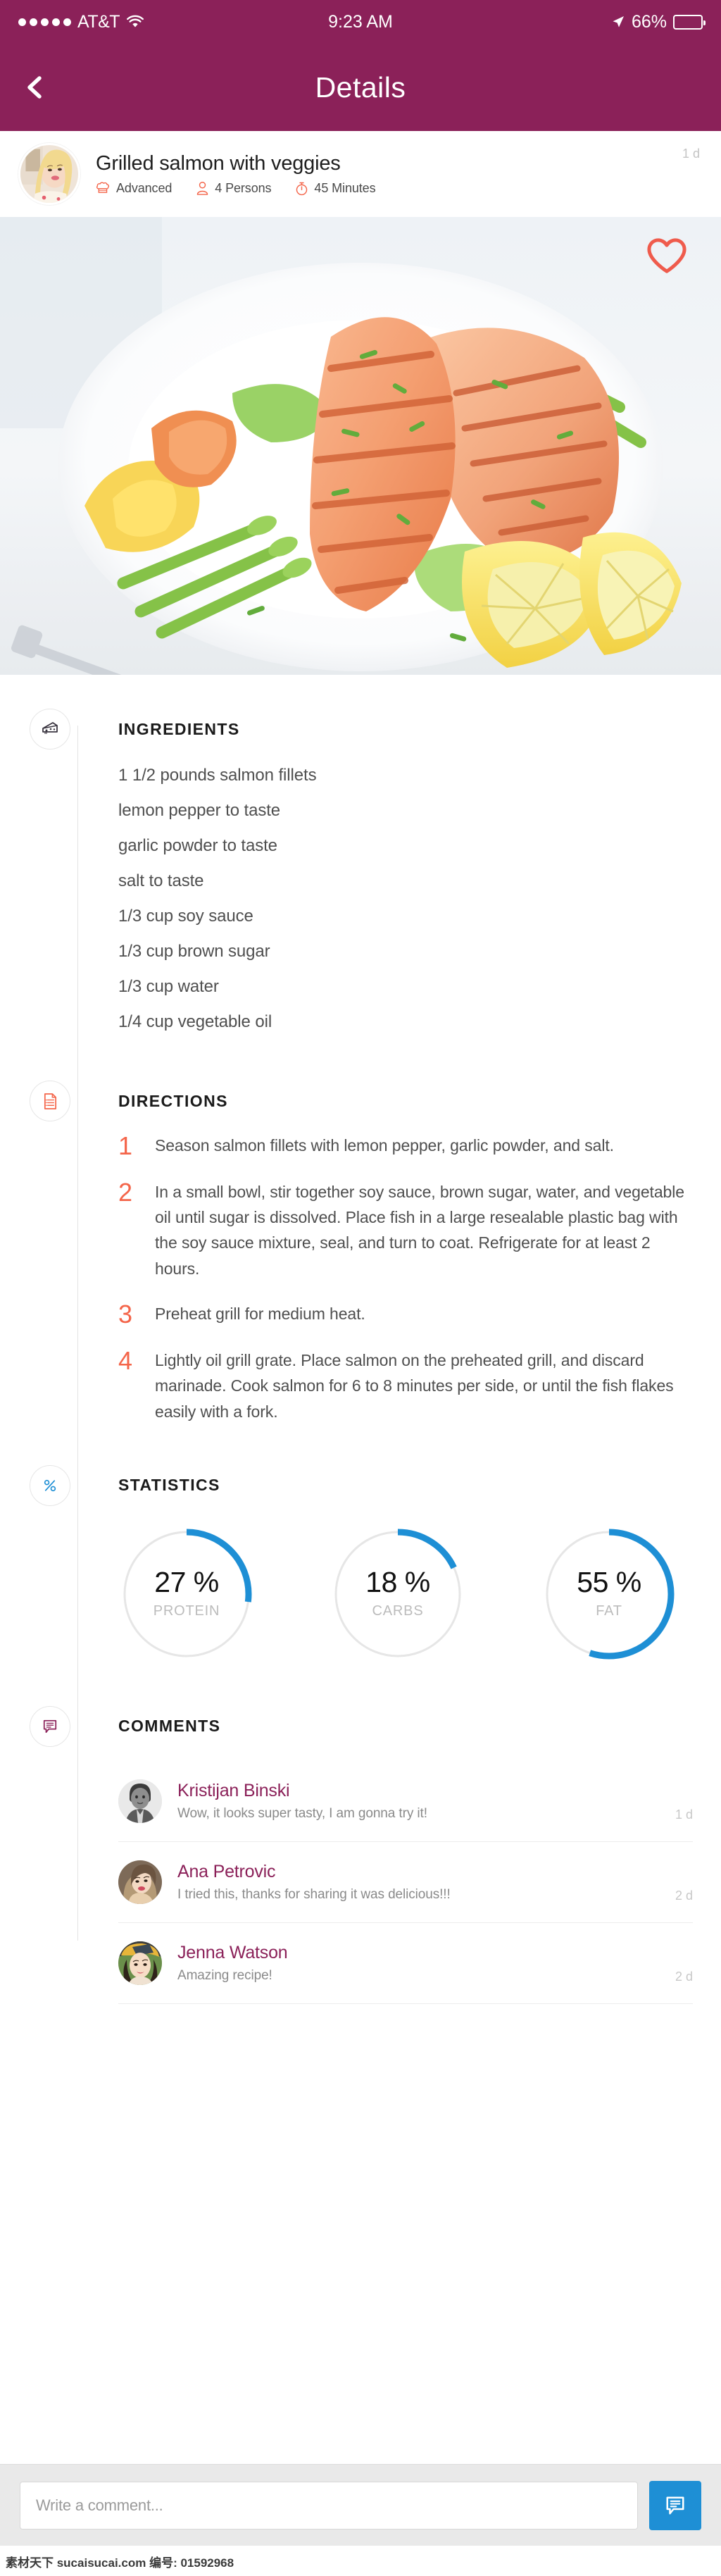 The image size is (721, 2576). What do you see at coordinates (684, 1814) in the screenshot?
I see `comment-timestamp: 1 d` at bounding box center [684, 1814].